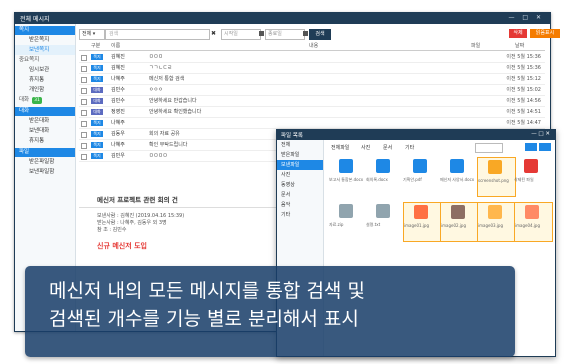 The height and width of the screenshot is (364, 582). Describe the element at coordinates (387, 147) in the screenshot. I see `tab: 문서` at that location.